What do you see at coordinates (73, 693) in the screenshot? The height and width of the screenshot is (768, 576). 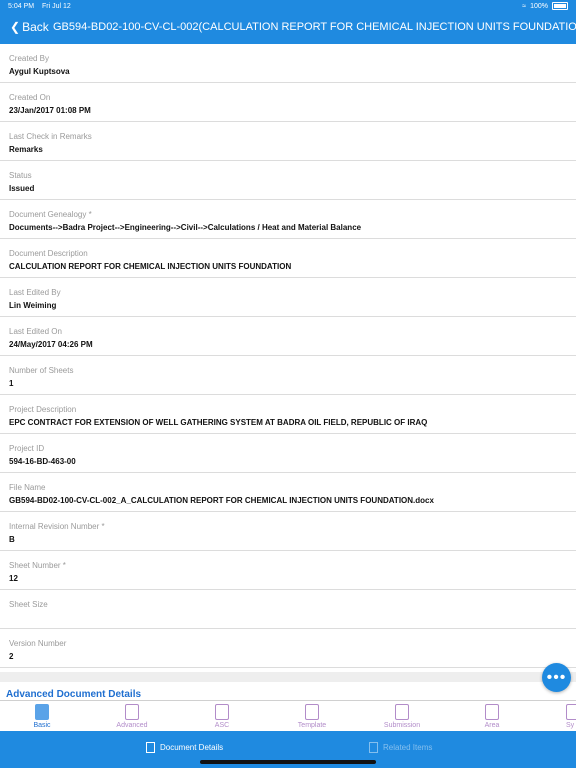 I see `advanced-document-details-link: Advanced Document Details` at bounding box center [73, 693].